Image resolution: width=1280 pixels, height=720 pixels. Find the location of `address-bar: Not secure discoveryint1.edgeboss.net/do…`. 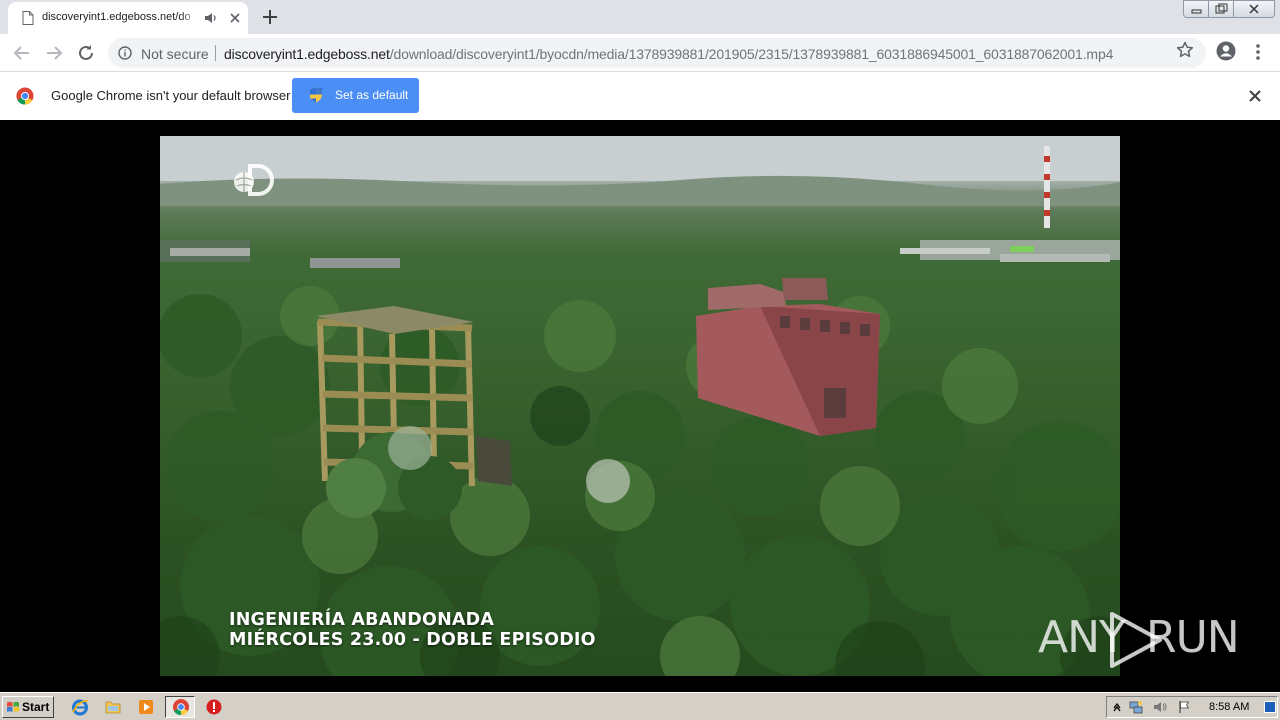

address-bar: Not secure discoveryint1.edgeboss.net/do… is located at coordinates (657, 53).